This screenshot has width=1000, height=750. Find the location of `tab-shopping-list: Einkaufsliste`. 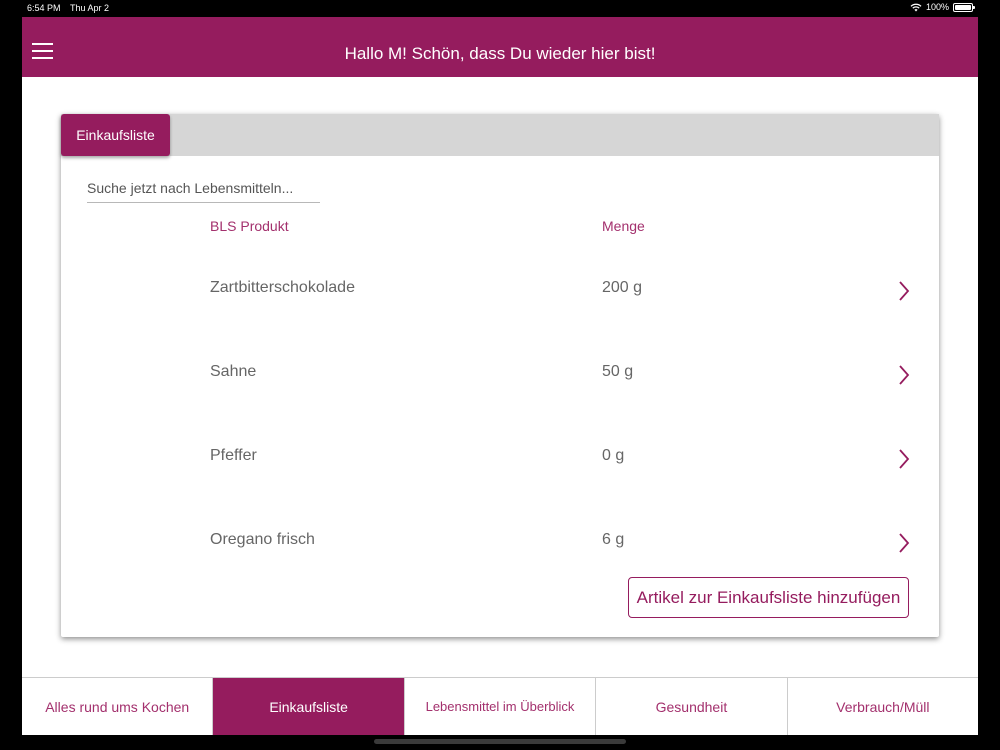

tab-shopping-list: Einkaufsliste is located at coordinates (309, 706).